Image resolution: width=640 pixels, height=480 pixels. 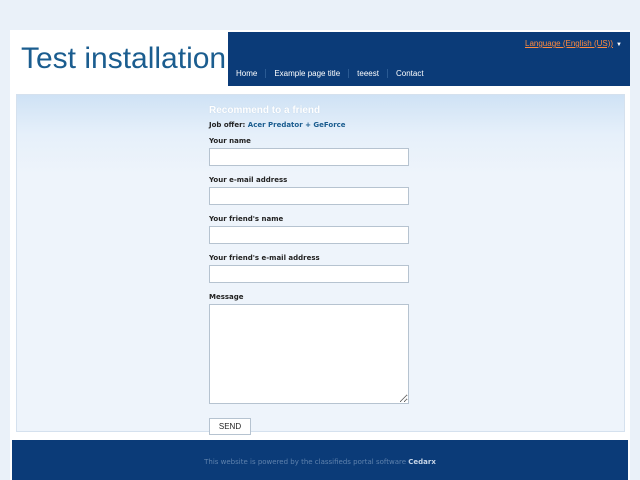 I want to click on your-email-input, so click(x=309, y=196).